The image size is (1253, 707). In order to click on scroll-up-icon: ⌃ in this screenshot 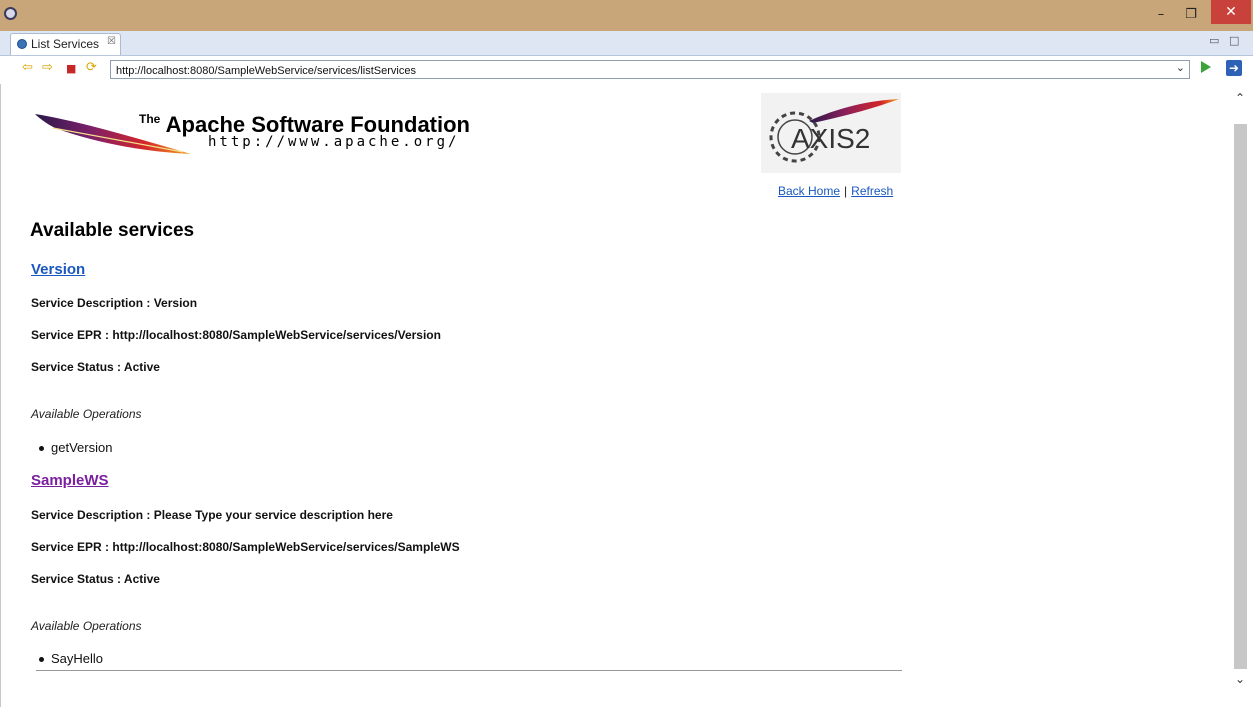, I will do `click(1240, 98)`.